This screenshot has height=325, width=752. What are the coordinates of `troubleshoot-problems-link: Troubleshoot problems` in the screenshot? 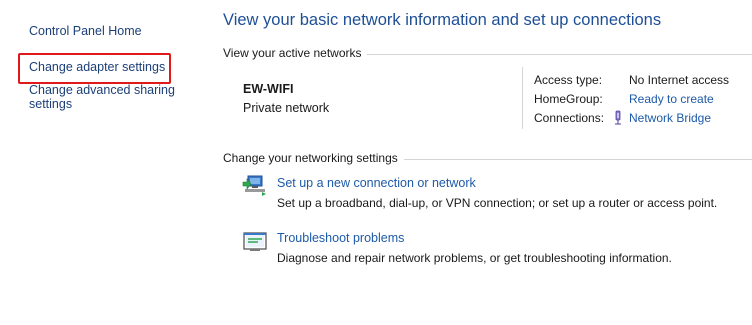 It's located at (340, 238).